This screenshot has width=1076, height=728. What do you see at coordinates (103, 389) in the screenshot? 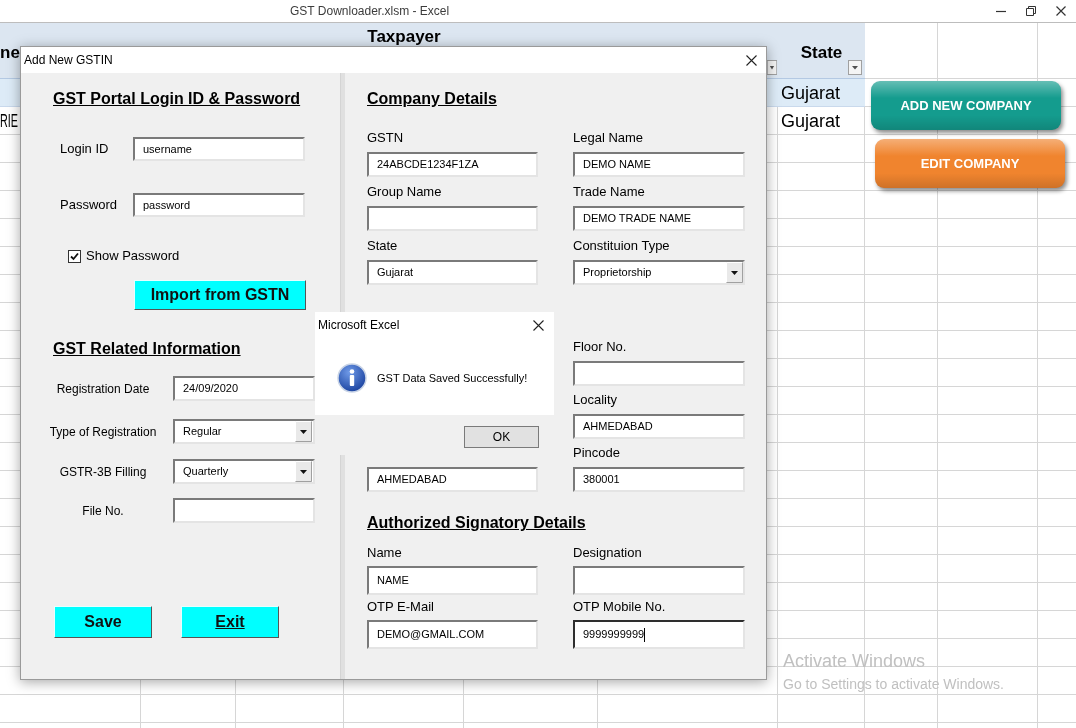
I see `field-label: Registration Date` at bounding box center [103, 389].